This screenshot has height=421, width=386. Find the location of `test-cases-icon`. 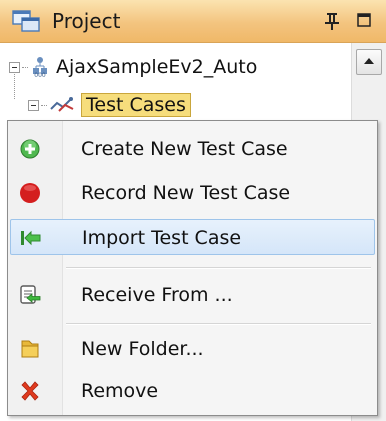

test-cases-icon is located at coordinates (62, 104).